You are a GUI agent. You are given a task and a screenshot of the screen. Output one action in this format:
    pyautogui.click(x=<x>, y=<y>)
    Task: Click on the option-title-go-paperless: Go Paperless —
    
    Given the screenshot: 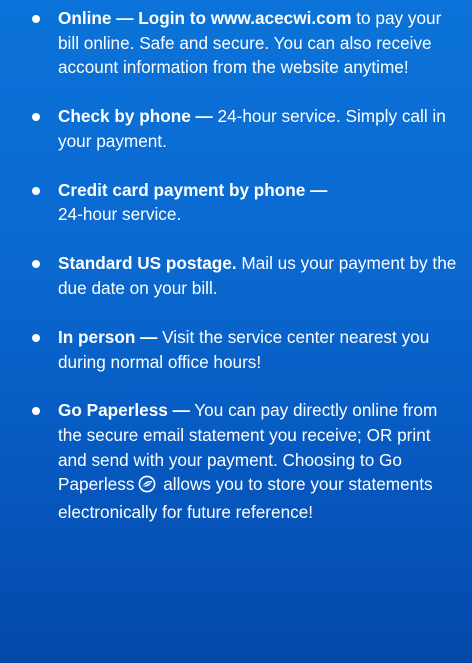 What is the action you would take?
    pyautogui.click(x=124, y=410)
    